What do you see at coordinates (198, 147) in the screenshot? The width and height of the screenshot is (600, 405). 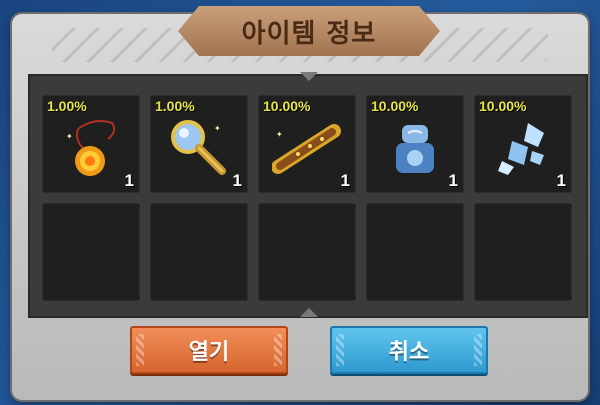 I see `magnifying-glass-icon: ✦` at bounding box center [198, 147].